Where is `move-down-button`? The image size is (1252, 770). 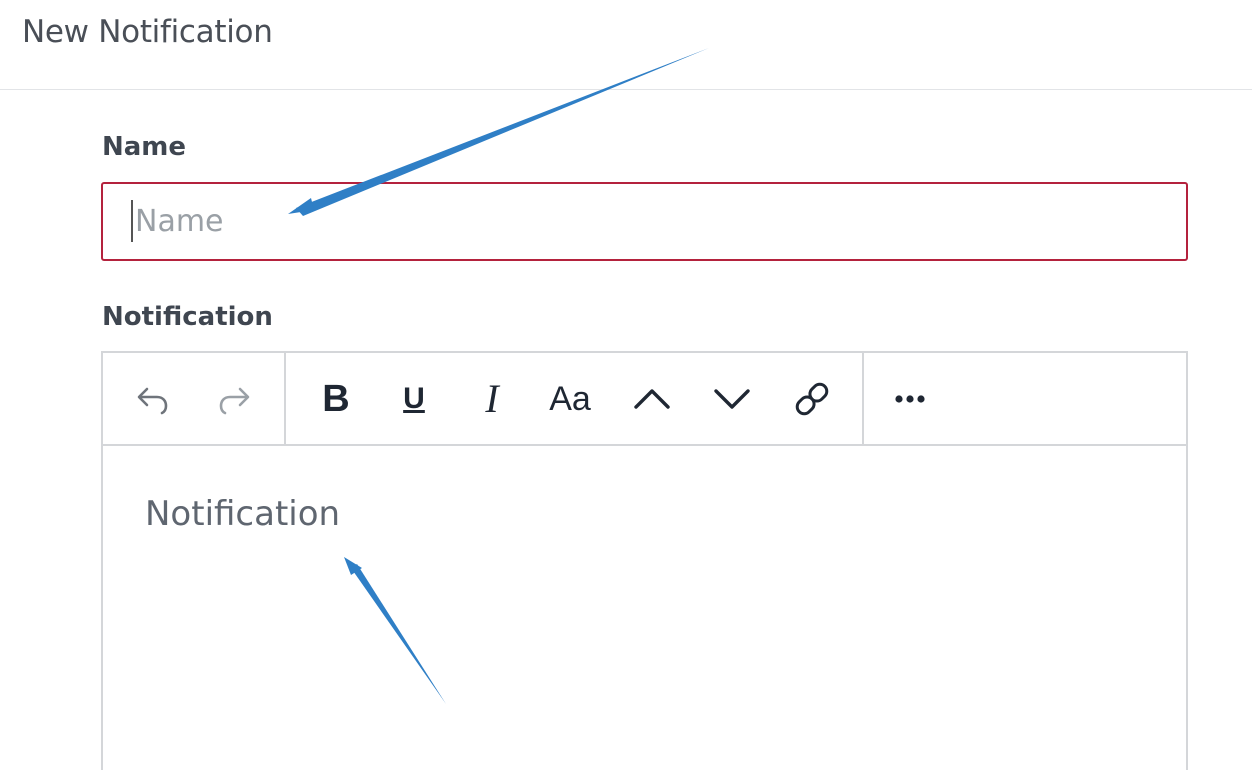
move-down-button is located at coordinates (732, 399).